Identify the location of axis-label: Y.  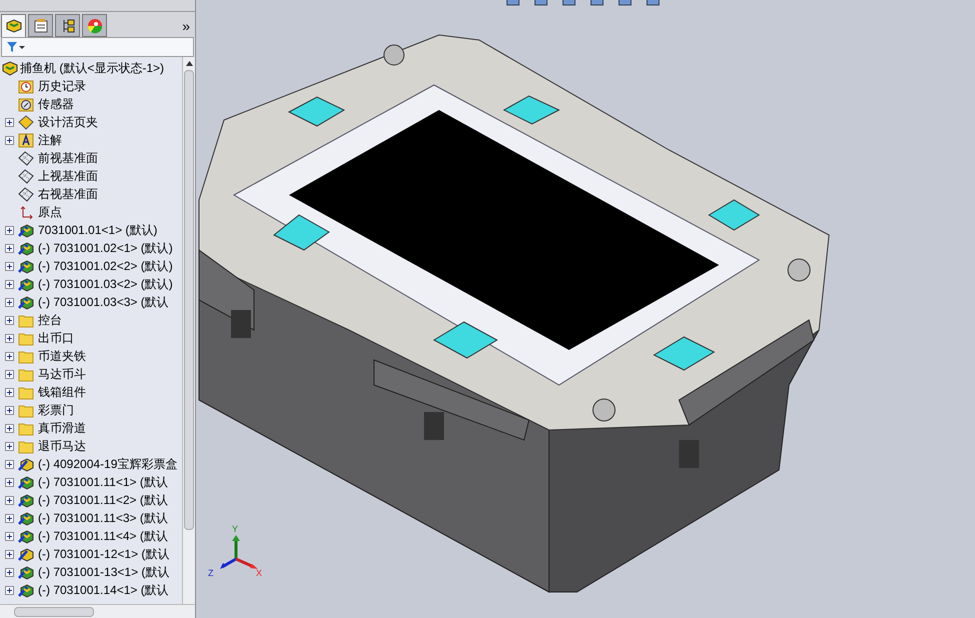
(235, 529).